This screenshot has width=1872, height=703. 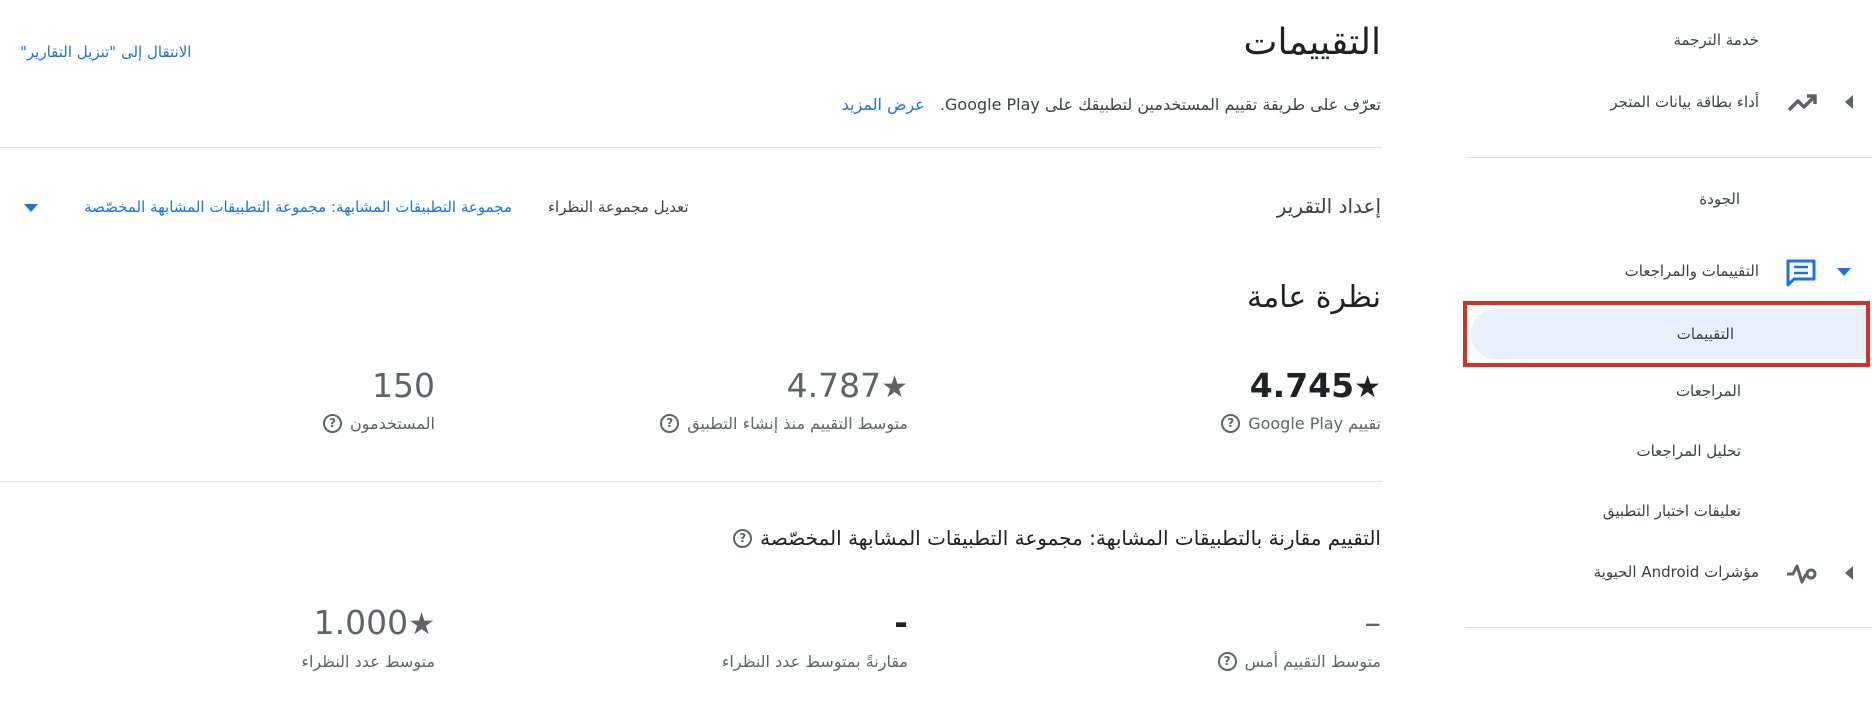 I want to click on metric-label-text: مقارنةً بمتوسط عدد النظراء, so click(x=814, y=661).